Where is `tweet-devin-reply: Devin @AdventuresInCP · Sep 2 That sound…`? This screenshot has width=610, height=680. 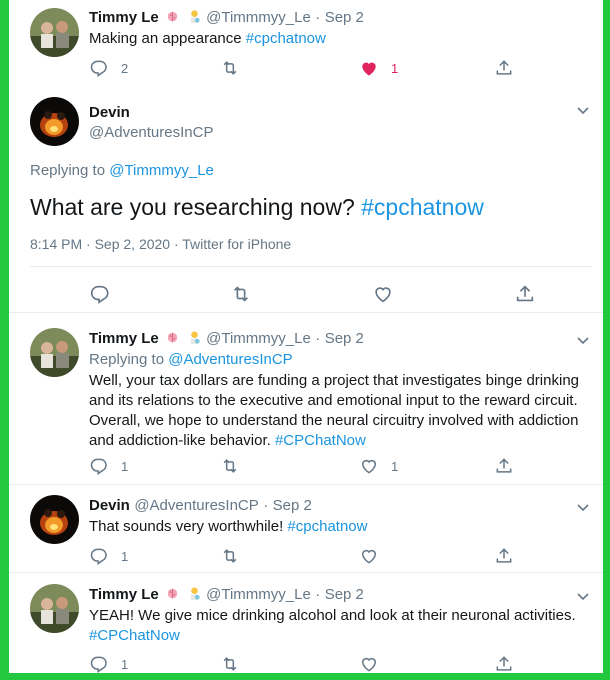
tweet-devin-reply: Devin @AdventuresInCP · Sep 2 That sound… is located at coordinates (306, 529).